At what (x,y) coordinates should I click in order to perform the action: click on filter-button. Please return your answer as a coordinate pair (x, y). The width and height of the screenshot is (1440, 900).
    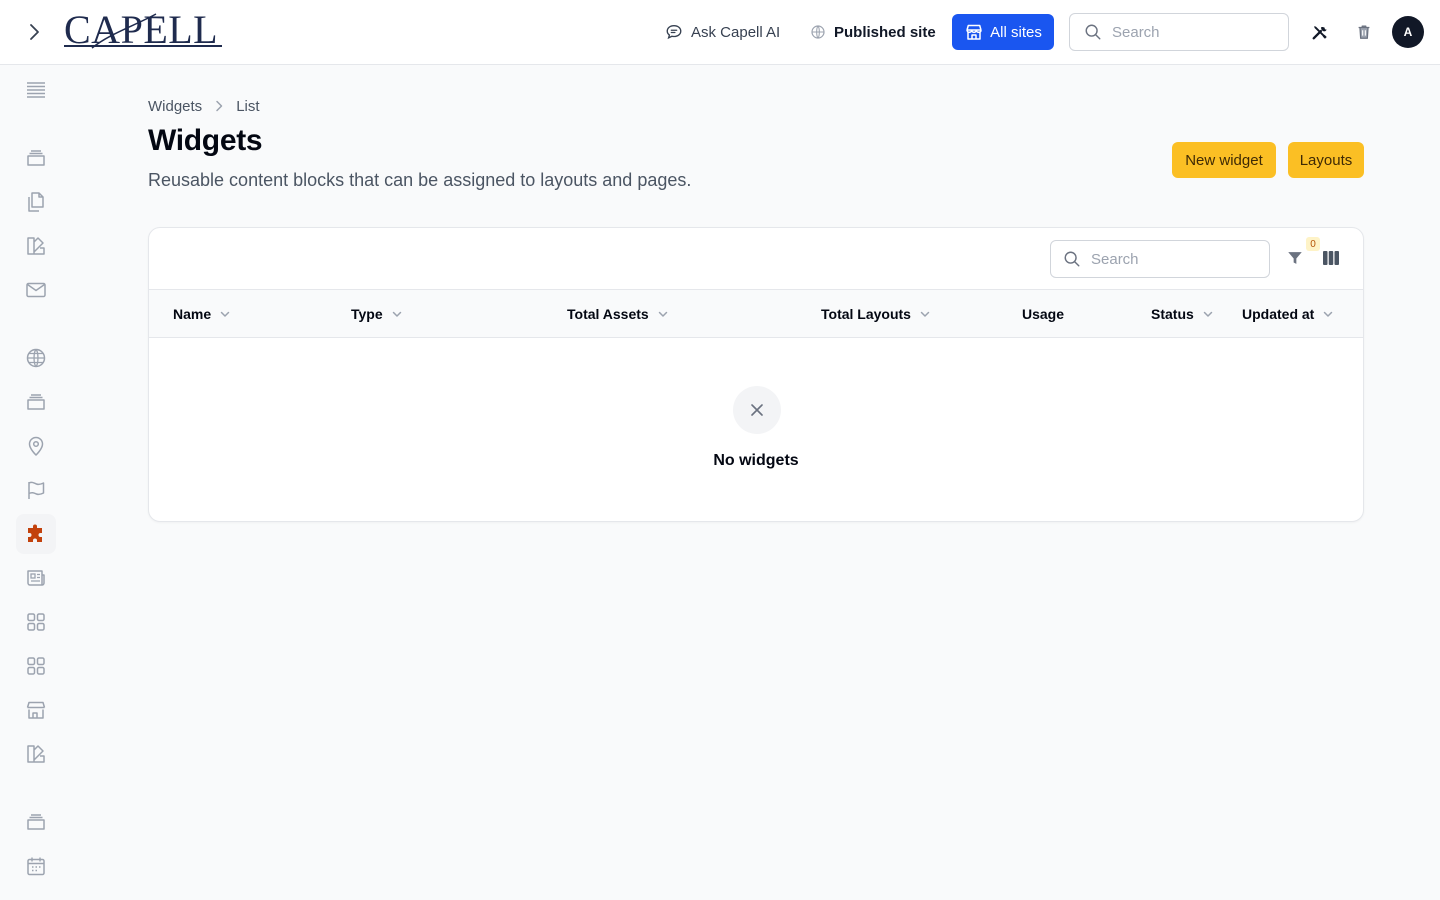
    Looking at the image, I should click on (1295, 258).